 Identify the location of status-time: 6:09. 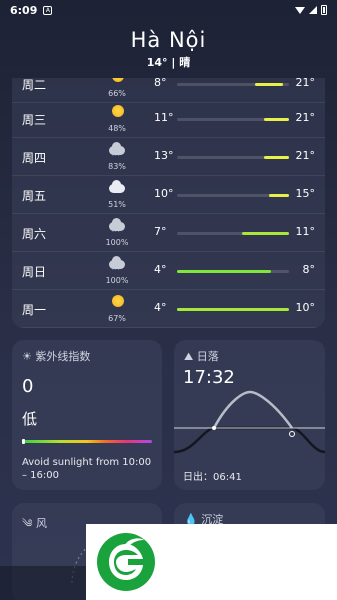
(24, 10).